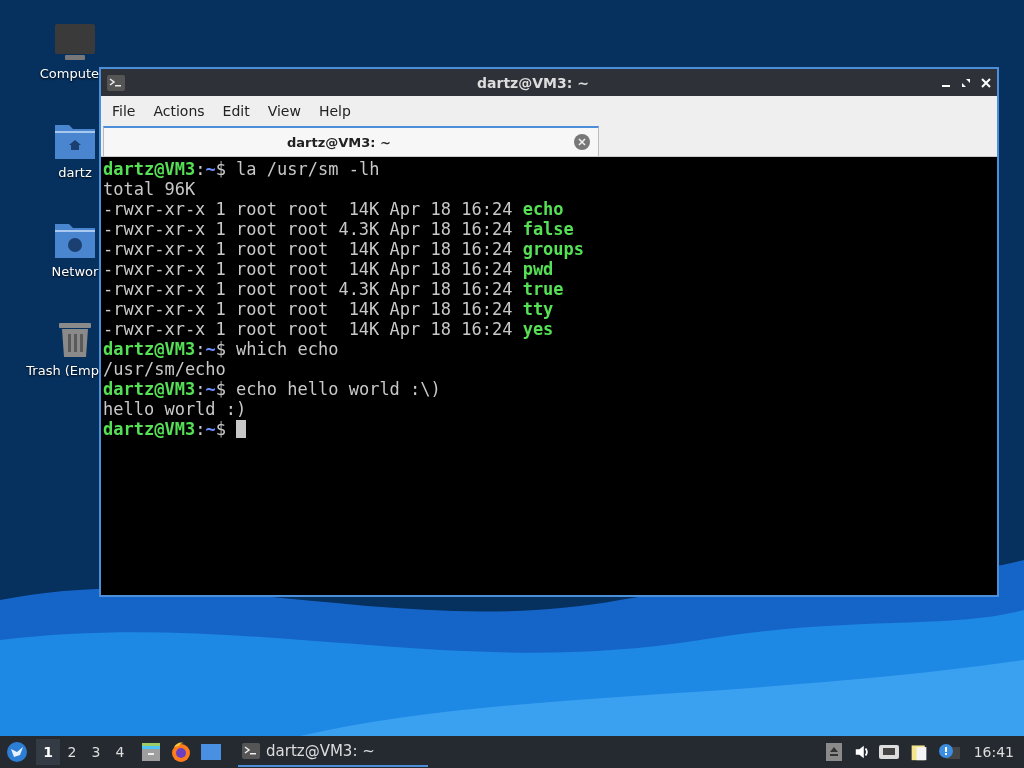 This screenshot has width=1024, height=768. I want to click on close-icon, so click(986, 82).